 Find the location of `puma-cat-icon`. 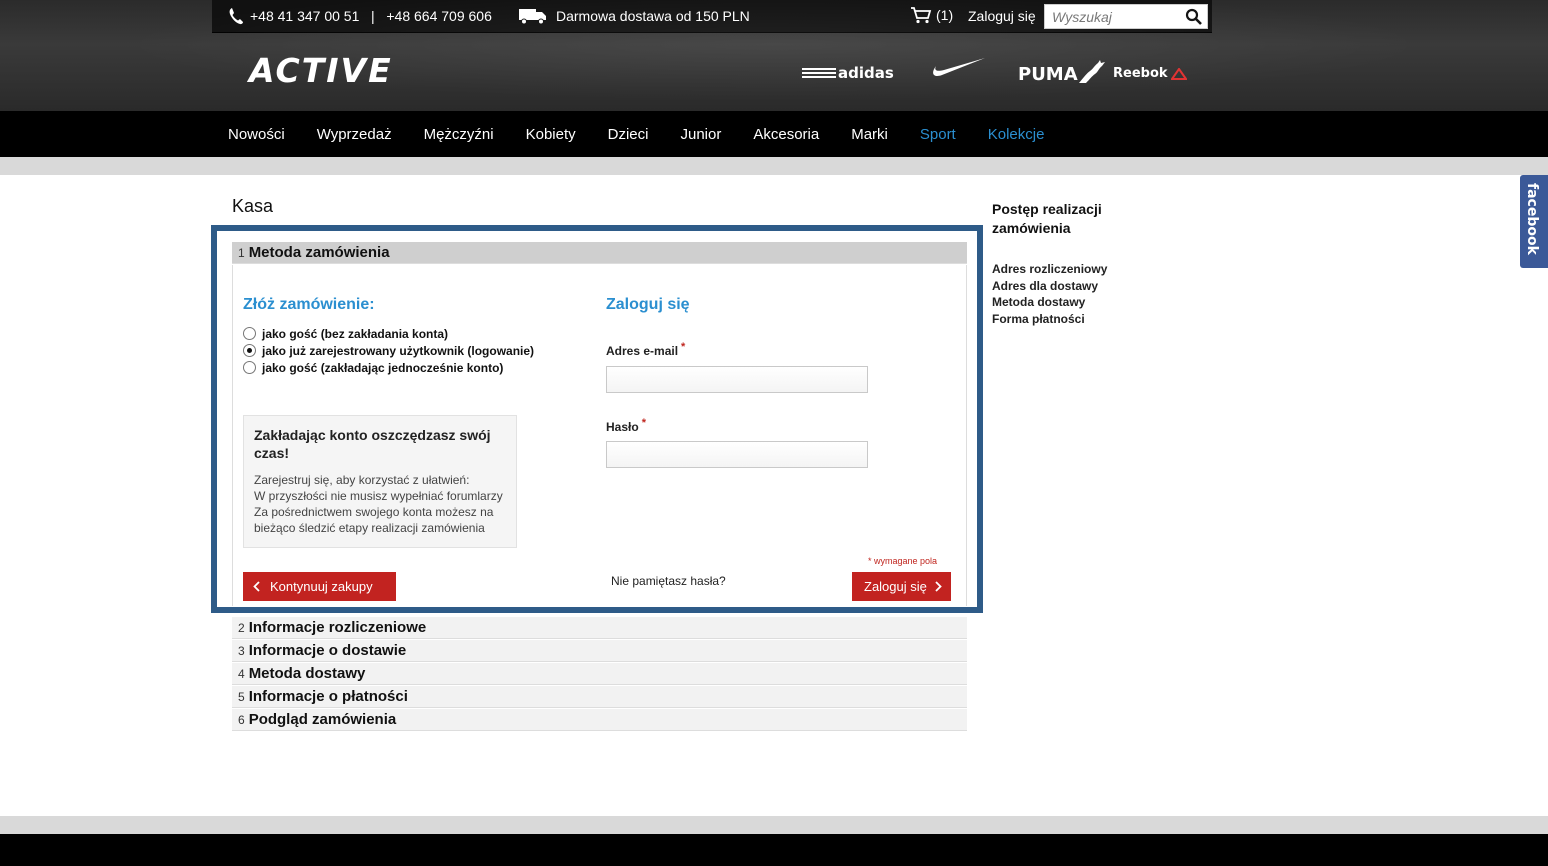

puma-cat-icon is located at coordinates (1091, 71).